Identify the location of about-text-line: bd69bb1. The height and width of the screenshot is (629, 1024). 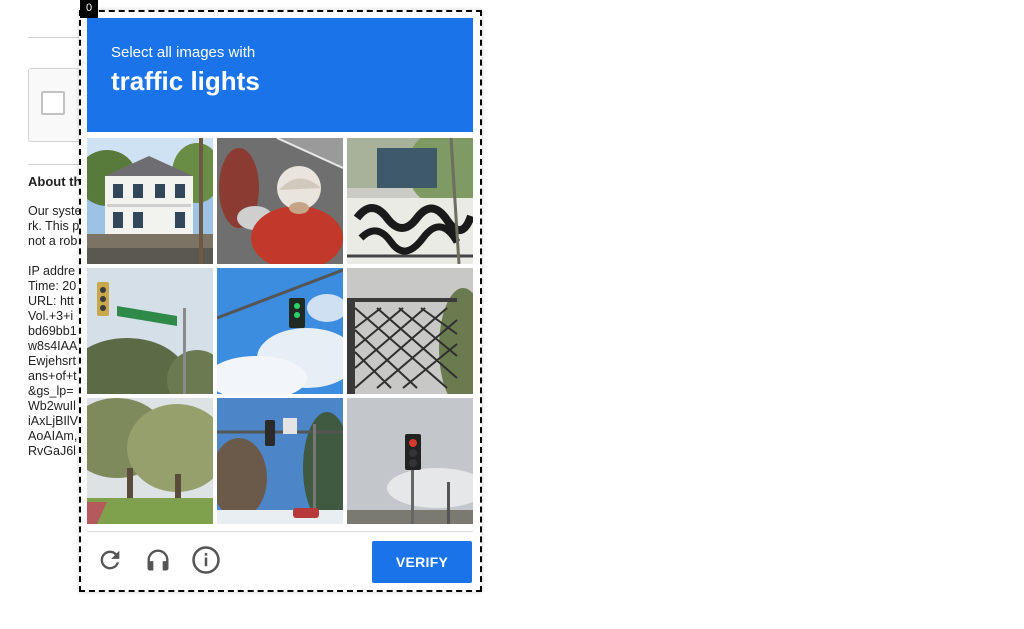
(52, 331).